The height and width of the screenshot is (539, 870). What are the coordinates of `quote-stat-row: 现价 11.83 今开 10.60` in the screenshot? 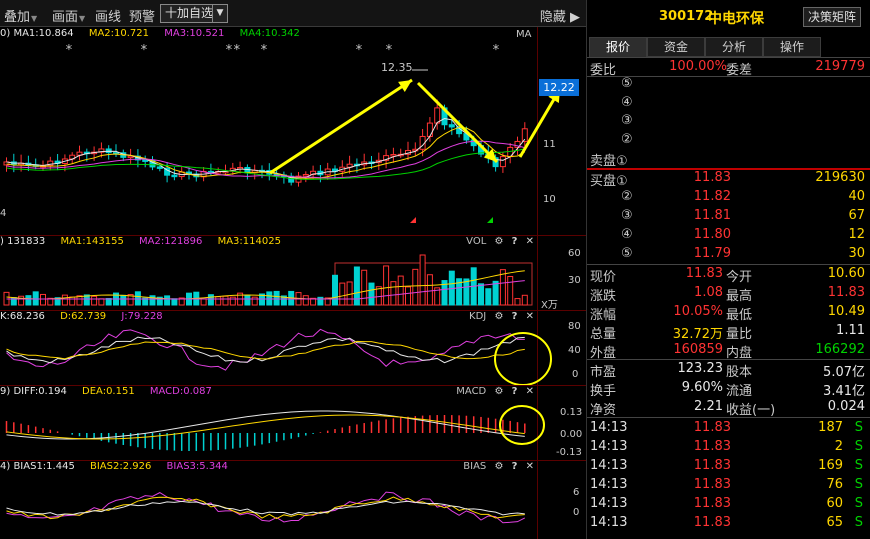 It's located at (728, 275).